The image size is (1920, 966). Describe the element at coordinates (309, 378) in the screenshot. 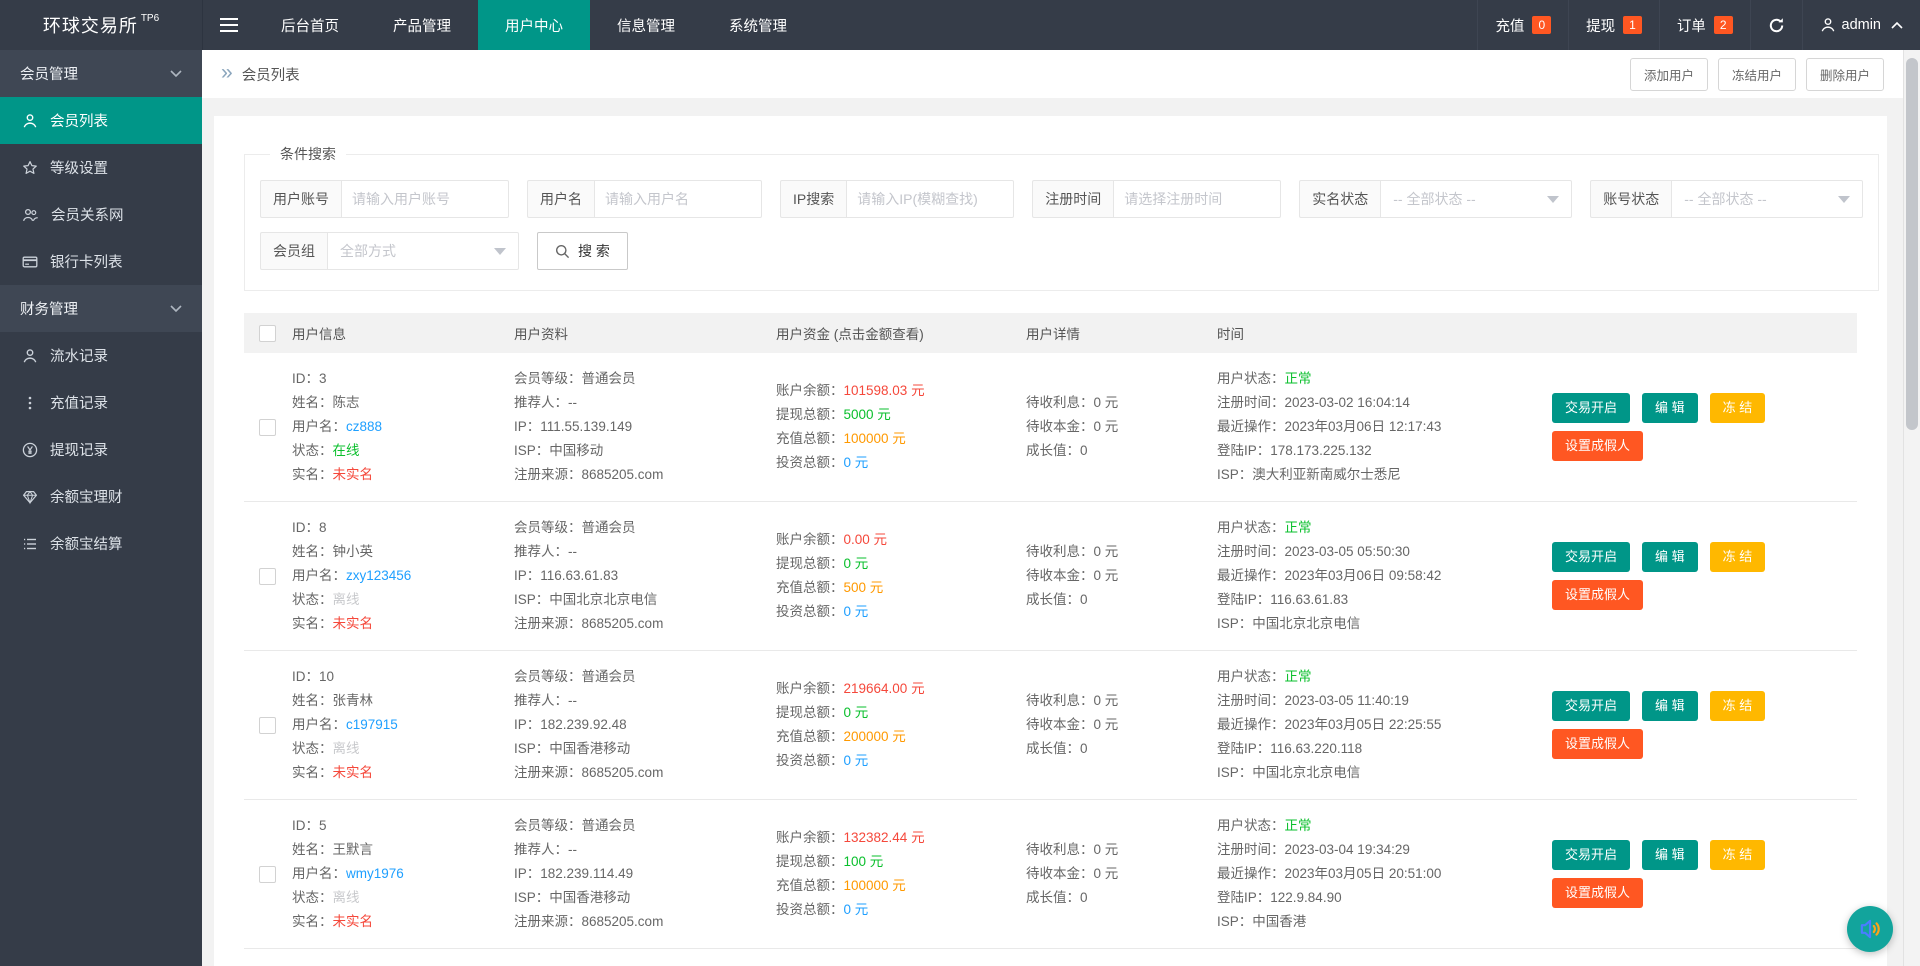

I see `field-line: ID：3` at that location.